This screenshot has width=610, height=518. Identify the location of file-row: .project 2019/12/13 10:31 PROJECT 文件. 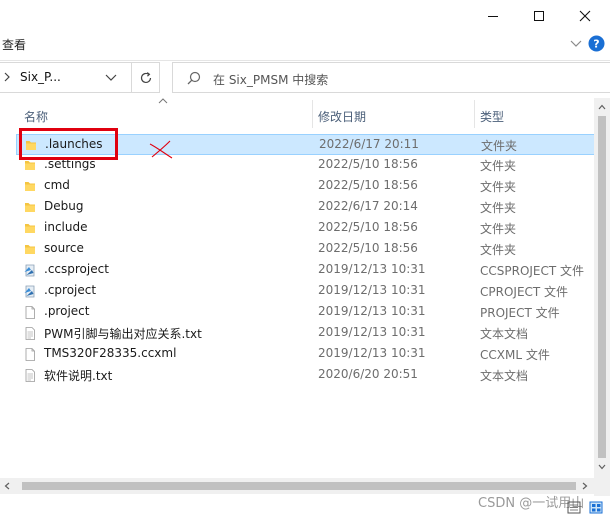
(313, 312).